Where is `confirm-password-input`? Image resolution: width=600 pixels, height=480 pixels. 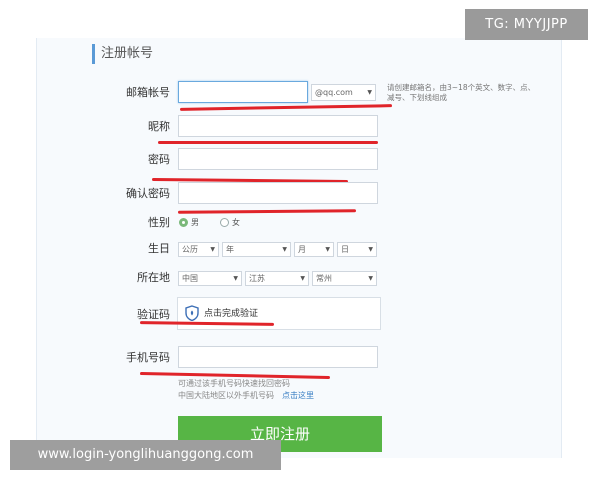
confirm-password-input is located at coordinates (278, 193).